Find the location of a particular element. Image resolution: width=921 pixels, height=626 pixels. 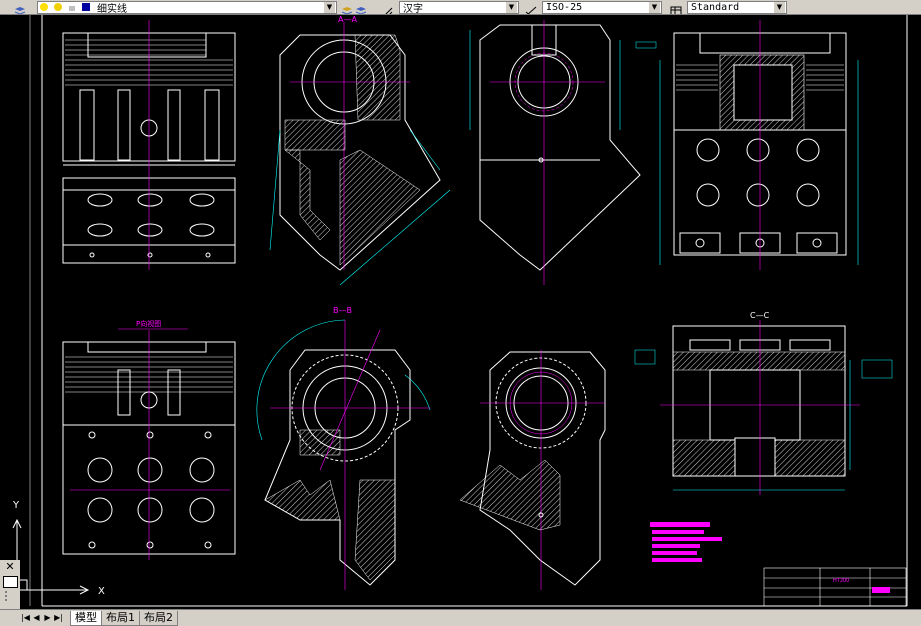

properties-toolbar: 细实线 ▼ 汉字 ▼ ISO-25 ▼ Standard ▼ is located at coordinates (460, 7).